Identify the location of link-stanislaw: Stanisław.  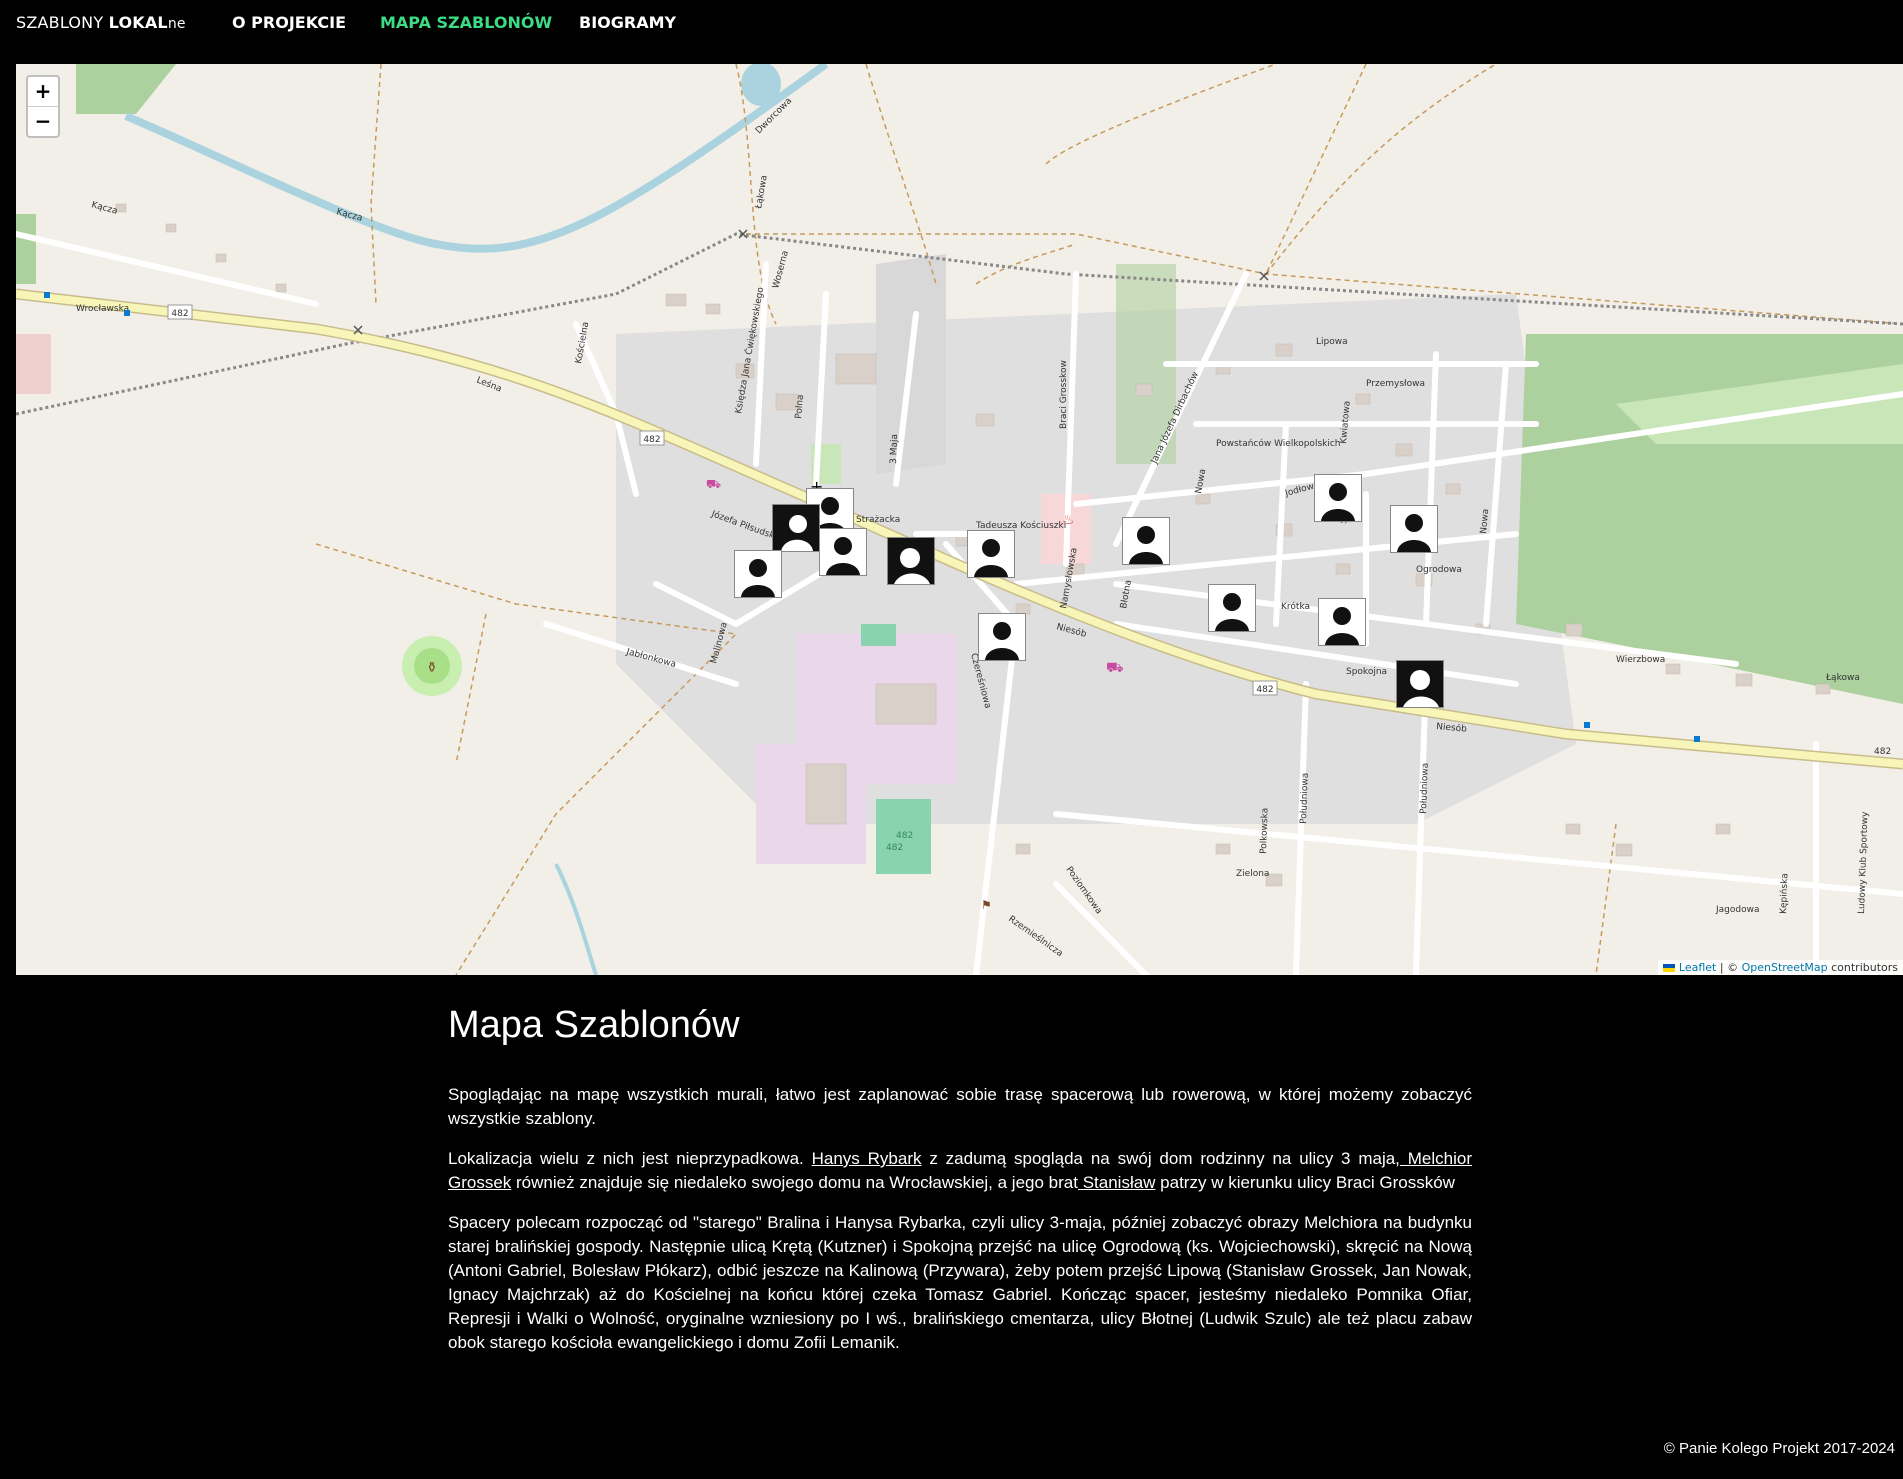
(1117, 1182).